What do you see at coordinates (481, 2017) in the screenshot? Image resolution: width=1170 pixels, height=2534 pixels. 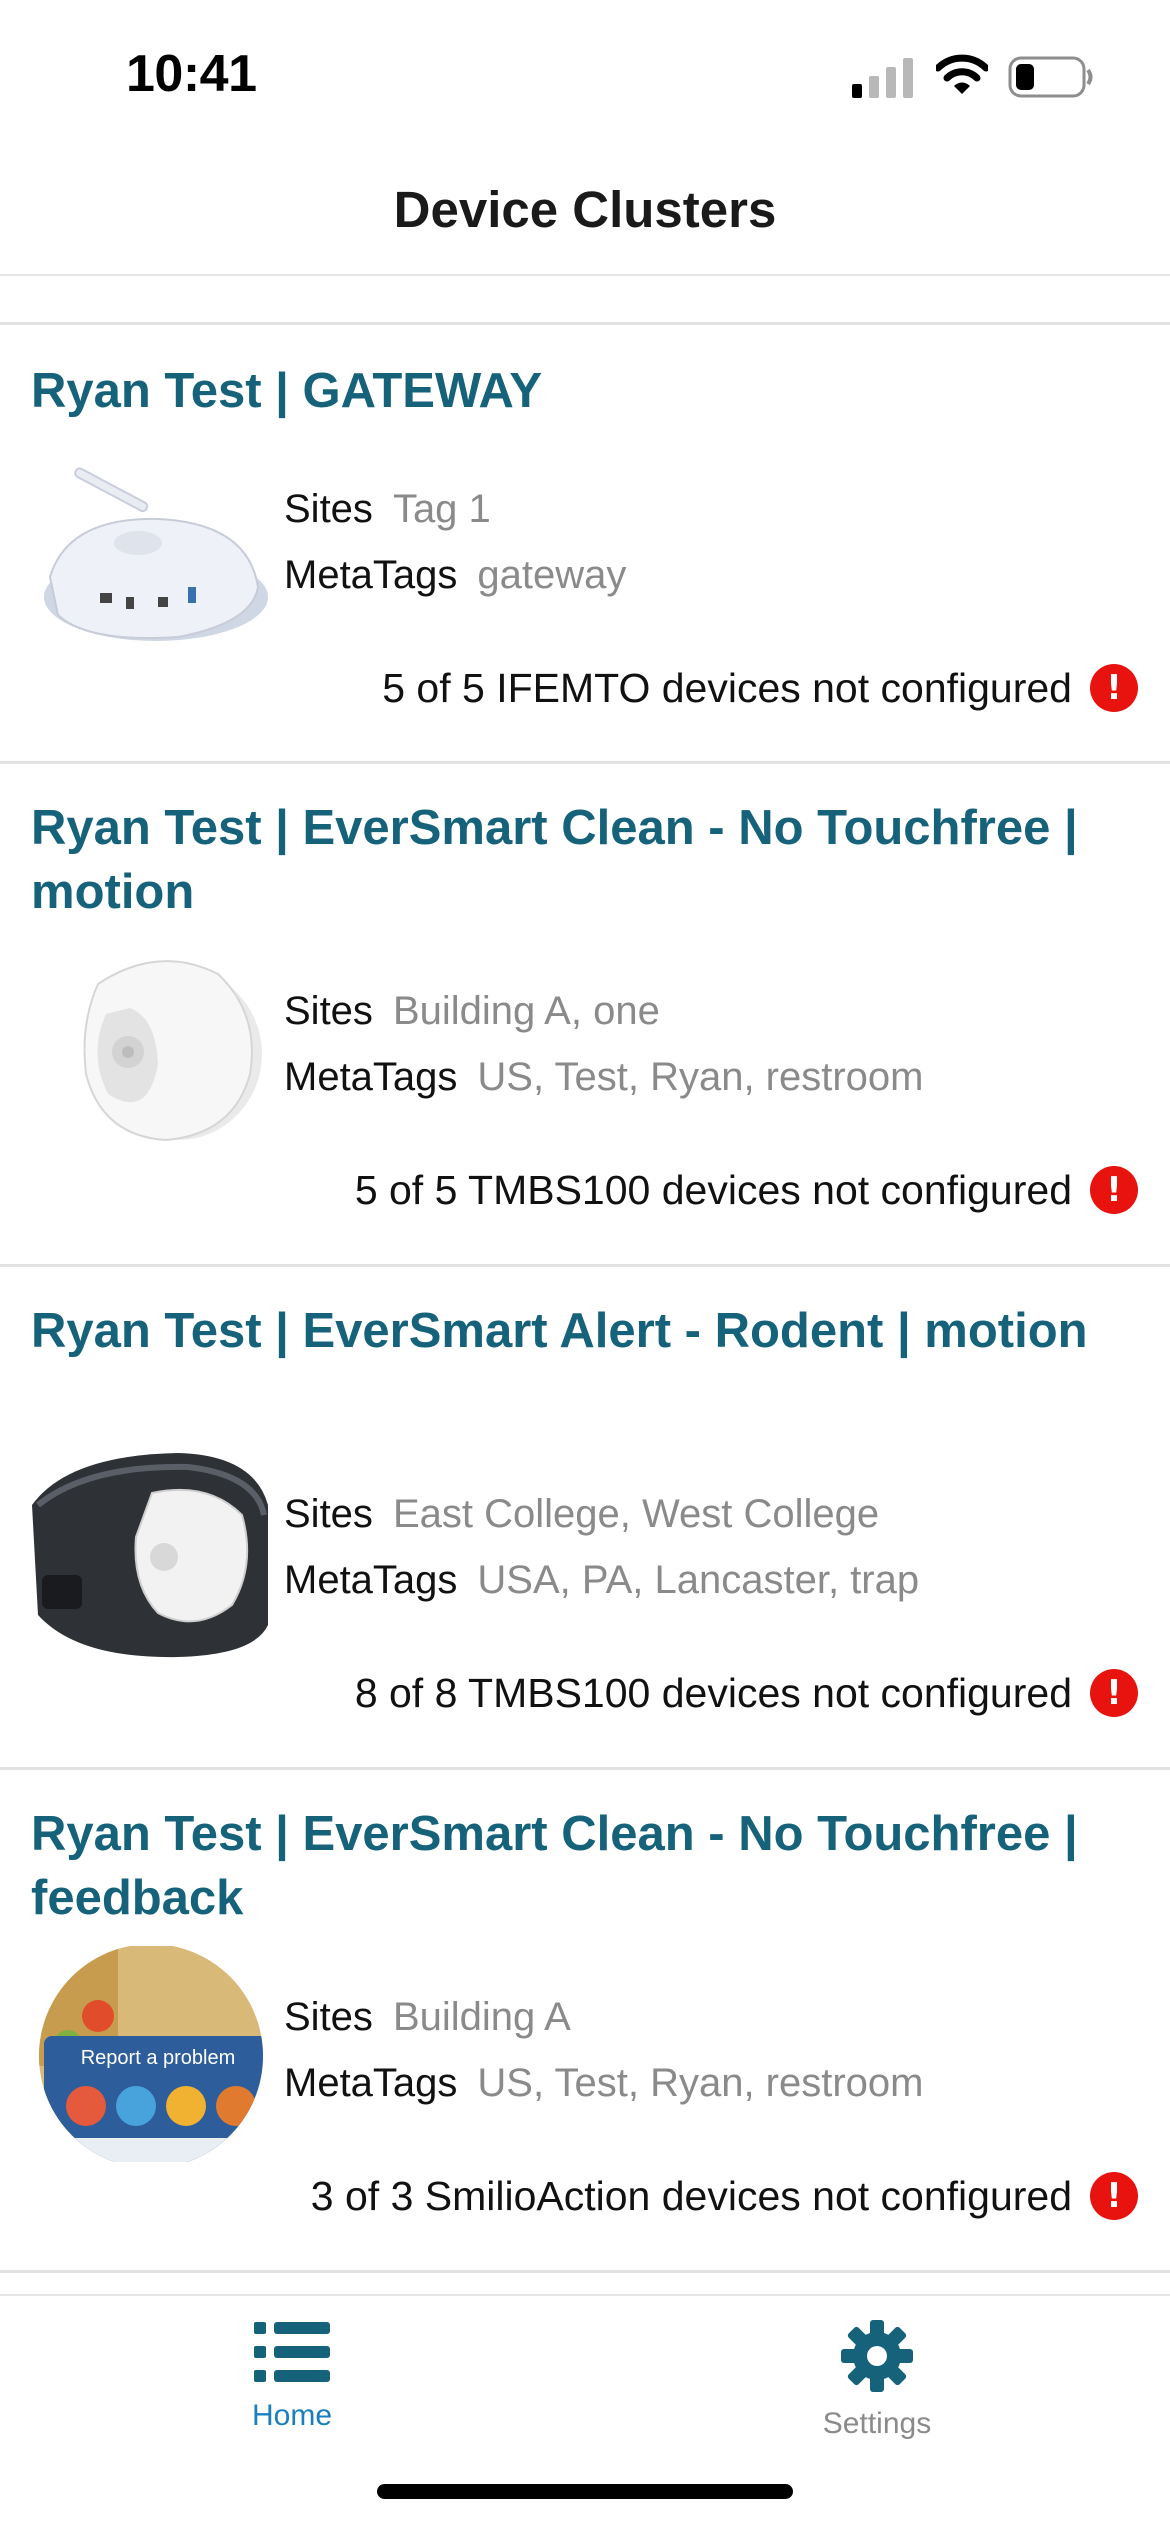 I see `sites-value: Building A` at bounding box center [481, 2017].